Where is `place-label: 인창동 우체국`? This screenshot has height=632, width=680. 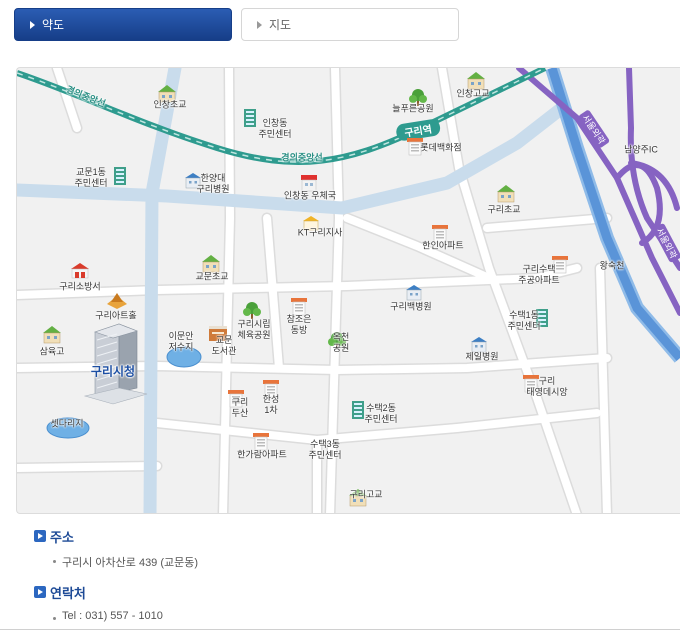
place-label: 인창동 우체국 is located at coordinates (310, 195).